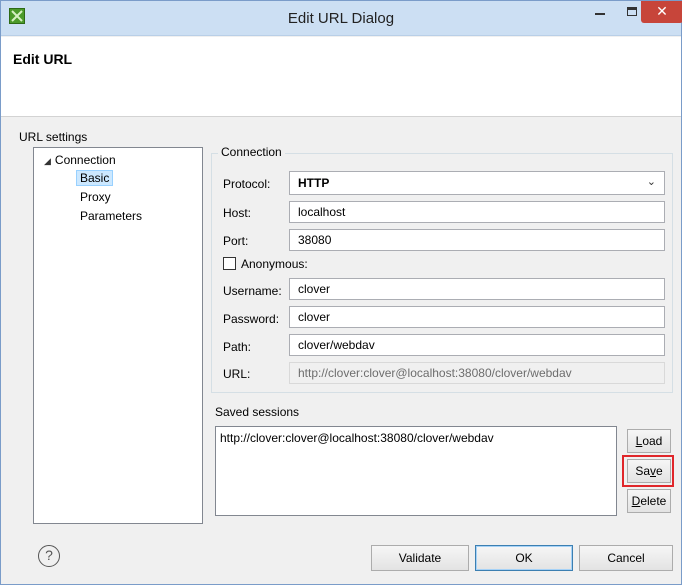  I want to click on minimize-button, so click(600, 14).